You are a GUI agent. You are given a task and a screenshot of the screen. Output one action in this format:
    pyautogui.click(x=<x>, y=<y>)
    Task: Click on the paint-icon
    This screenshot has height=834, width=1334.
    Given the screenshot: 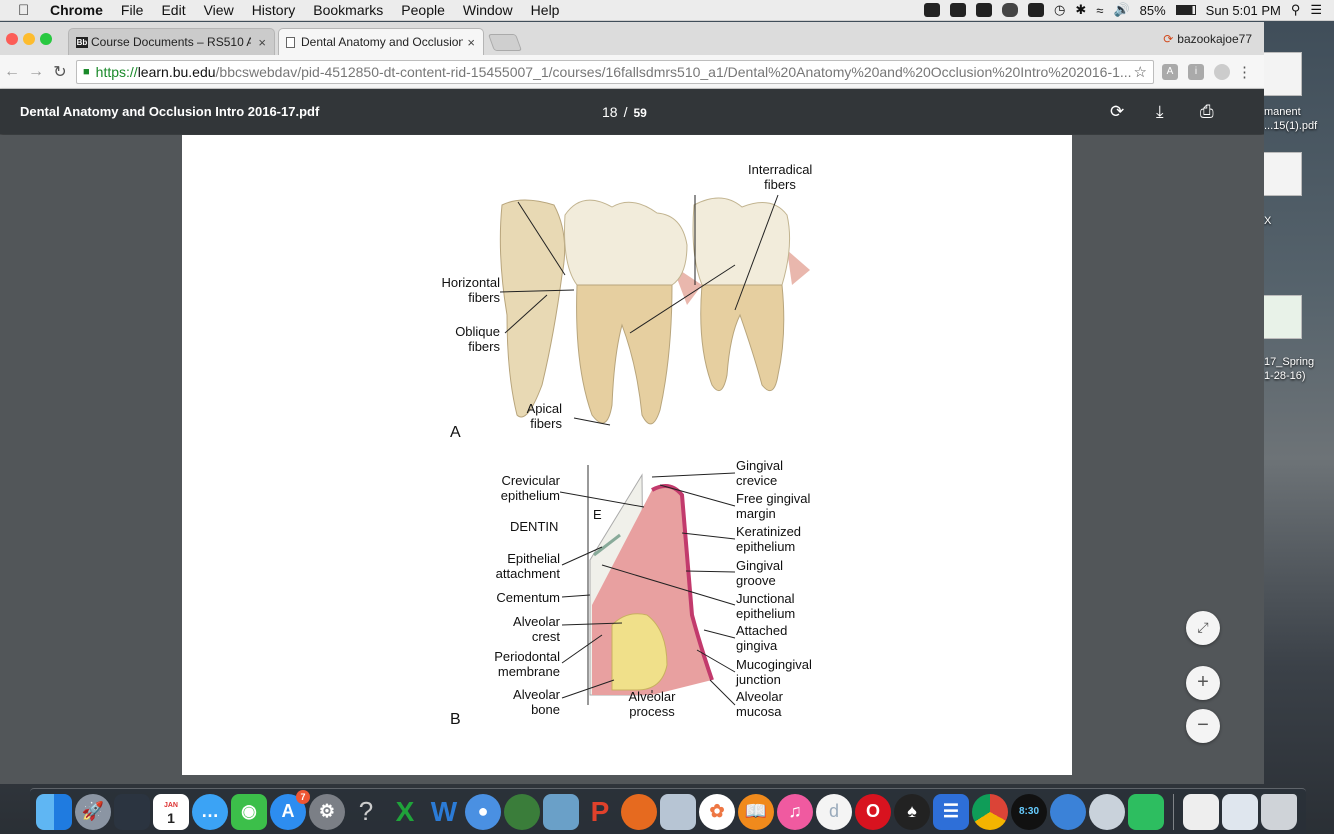 What is the action you would take?
    pyautogui.click(x=1107, y=811)
    